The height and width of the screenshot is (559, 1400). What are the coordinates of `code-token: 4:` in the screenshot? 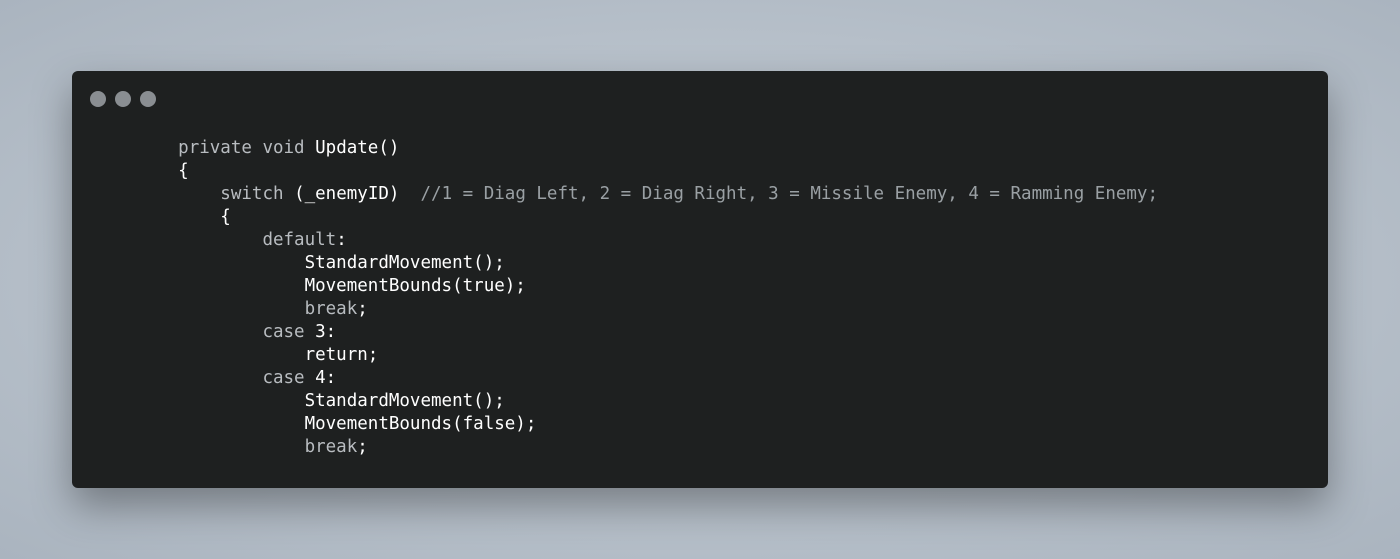 It's located at (326, 378).